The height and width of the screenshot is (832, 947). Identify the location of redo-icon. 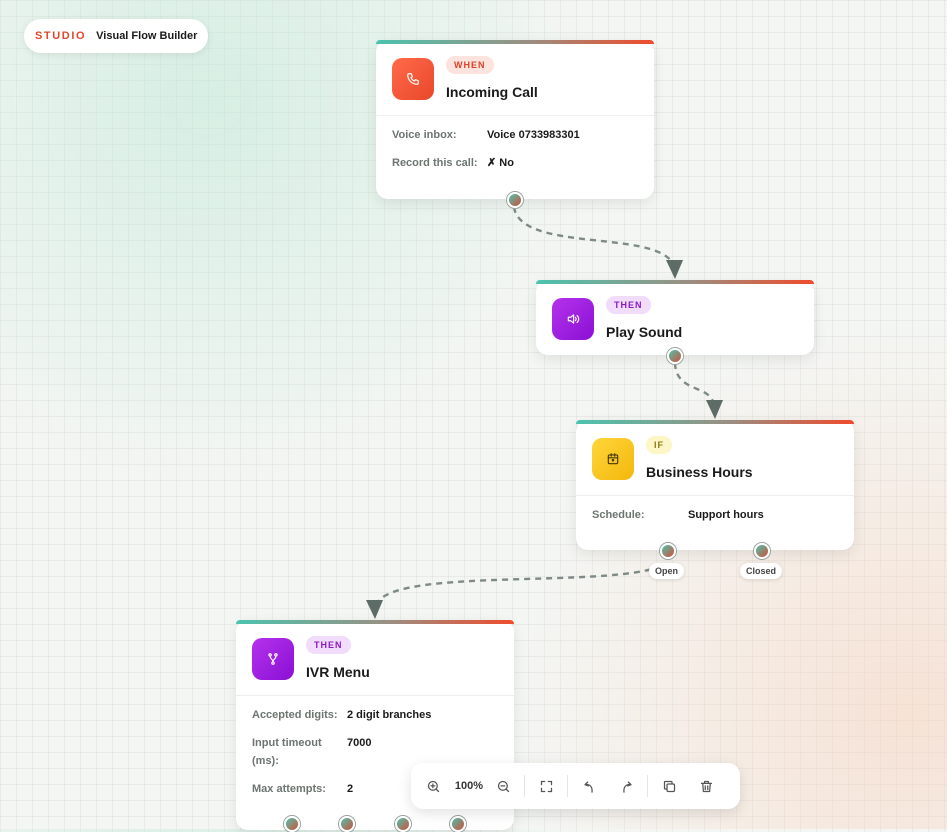
(626, 786).